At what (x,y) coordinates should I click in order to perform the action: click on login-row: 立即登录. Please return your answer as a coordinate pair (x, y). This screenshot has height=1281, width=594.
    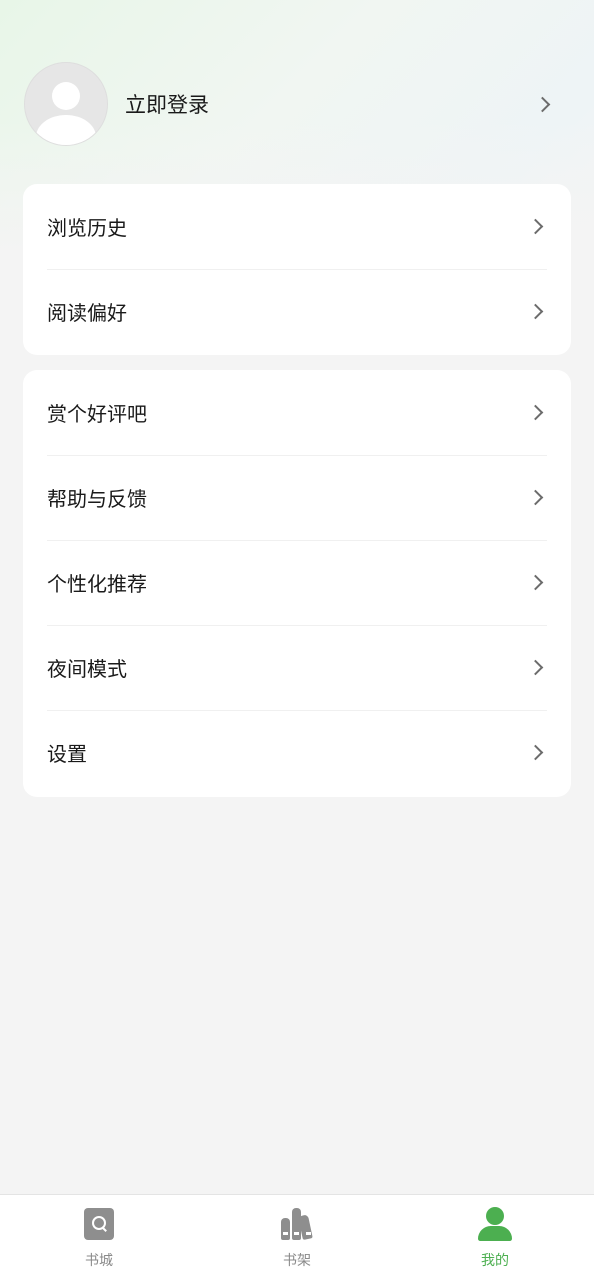
    Looking at the image, I should click on (297, 104).